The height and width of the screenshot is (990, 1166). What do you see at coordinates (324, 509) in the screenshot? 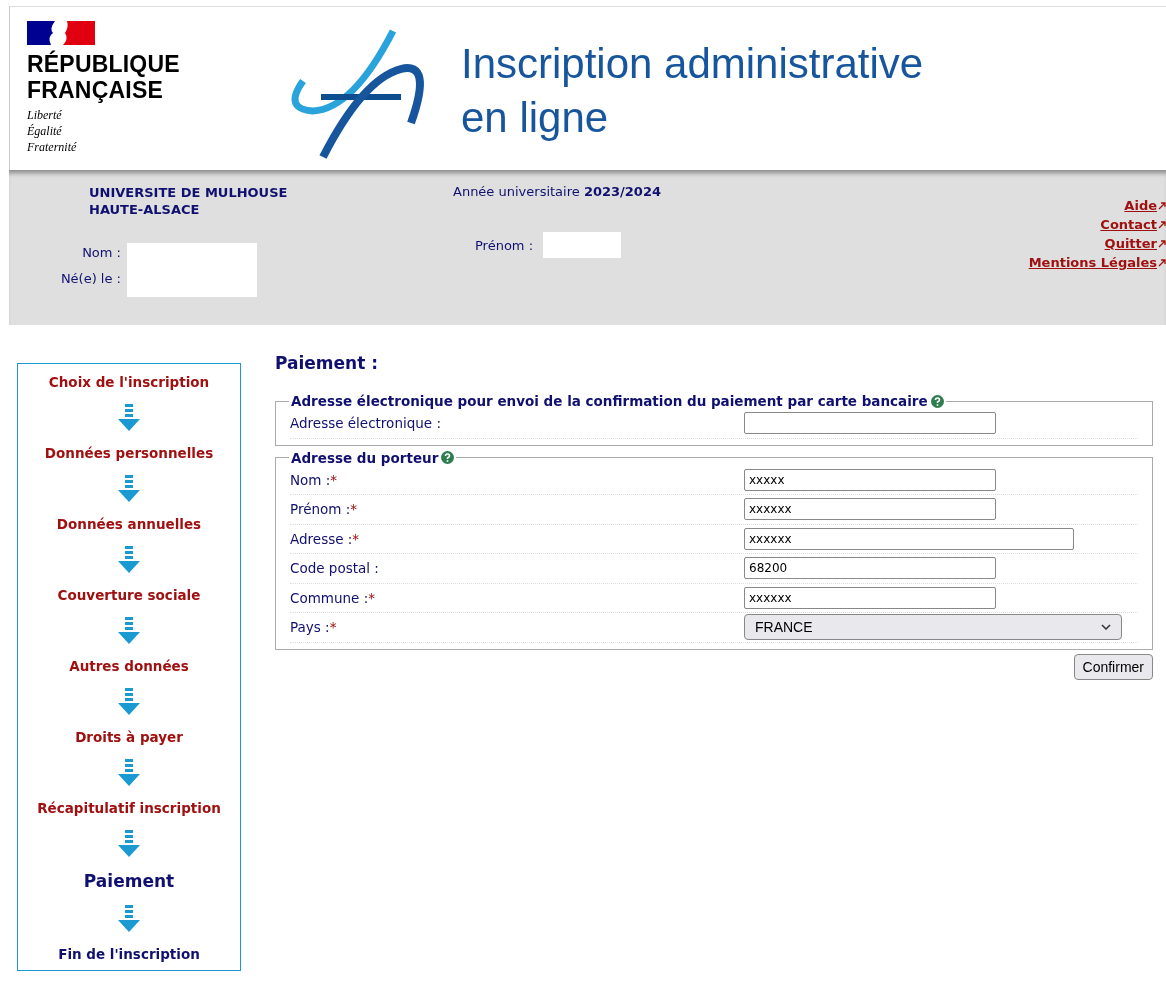
I see `field-label: Prénom :*` at bounding box center [324, 509].